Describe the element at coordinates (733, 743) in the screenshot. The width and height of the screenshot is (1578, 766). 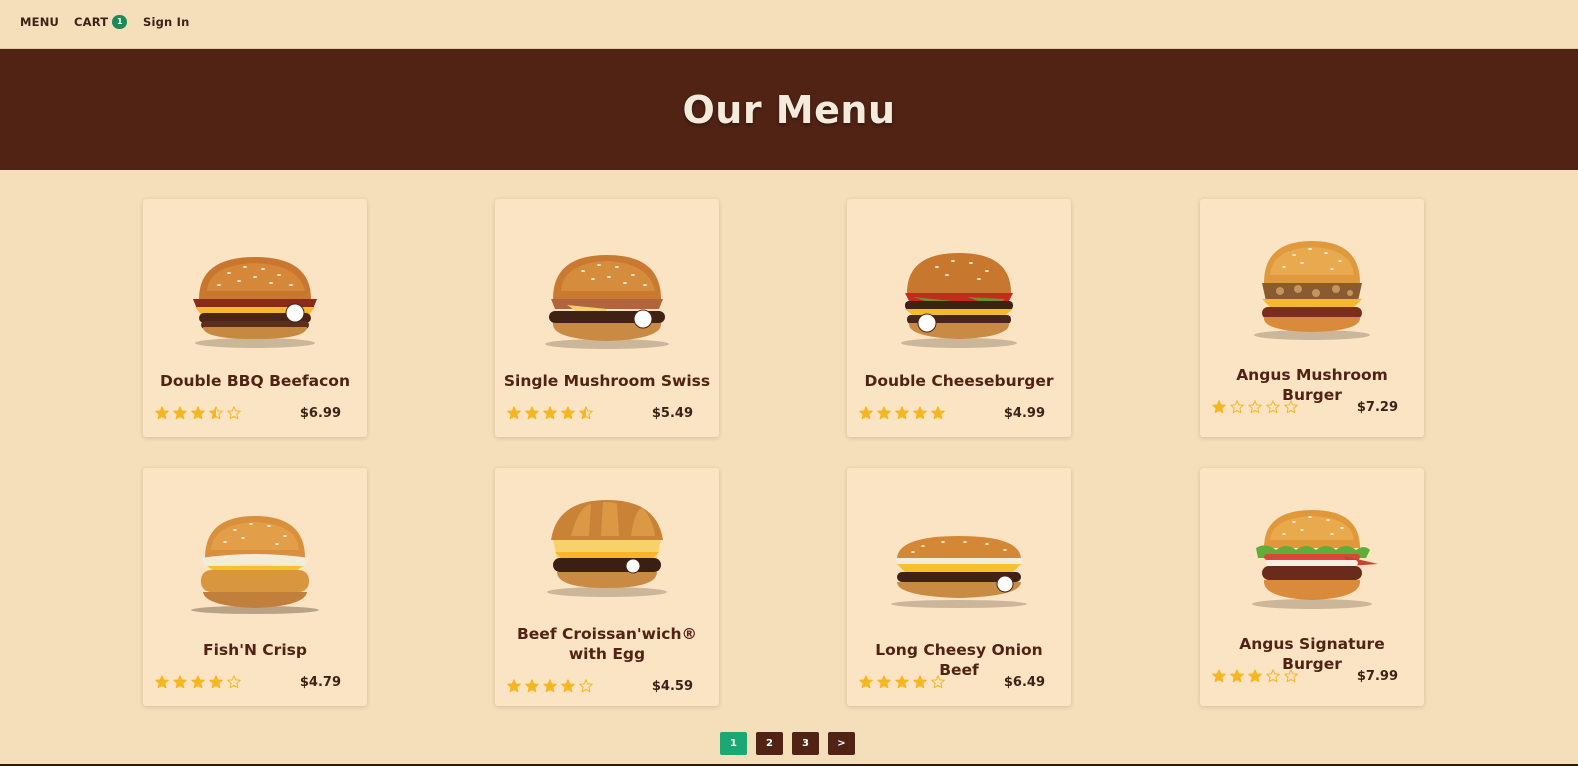
I see `page-button-1: 1` at that location.